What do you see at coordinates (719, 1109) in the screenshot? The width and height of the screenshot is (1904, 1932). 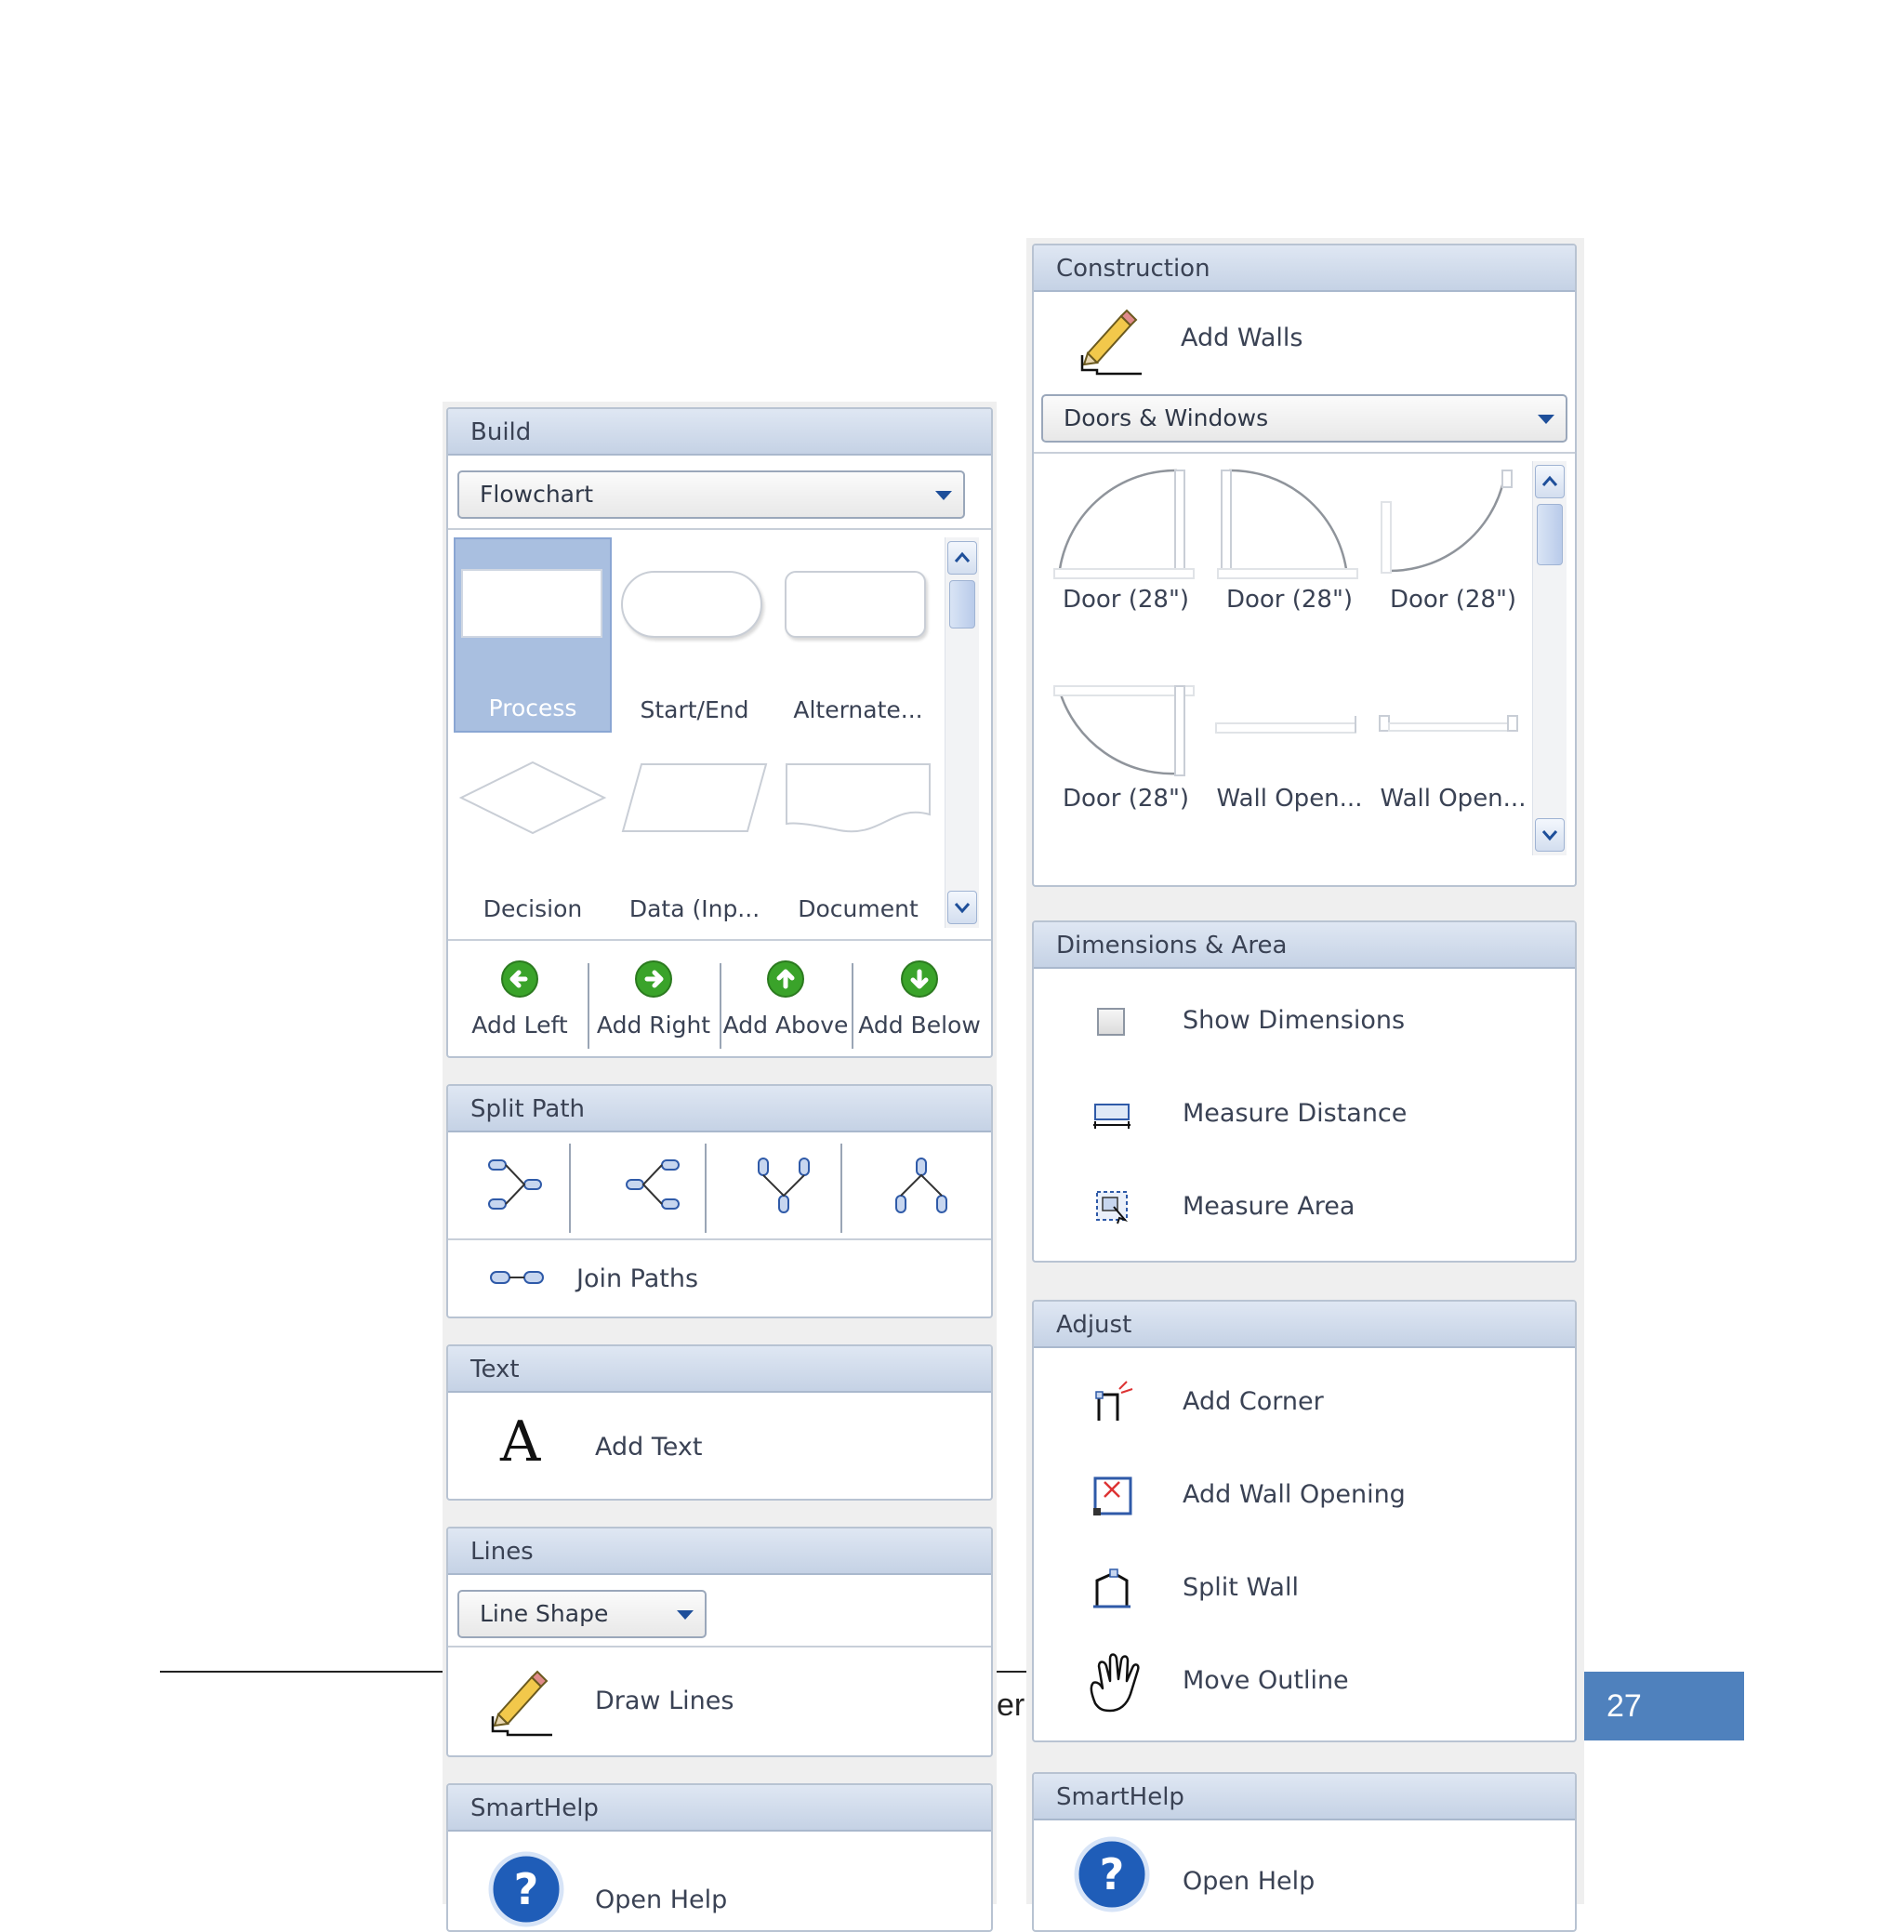 I see `split-path-title: Split Path` at bounding box center [719, 1109].